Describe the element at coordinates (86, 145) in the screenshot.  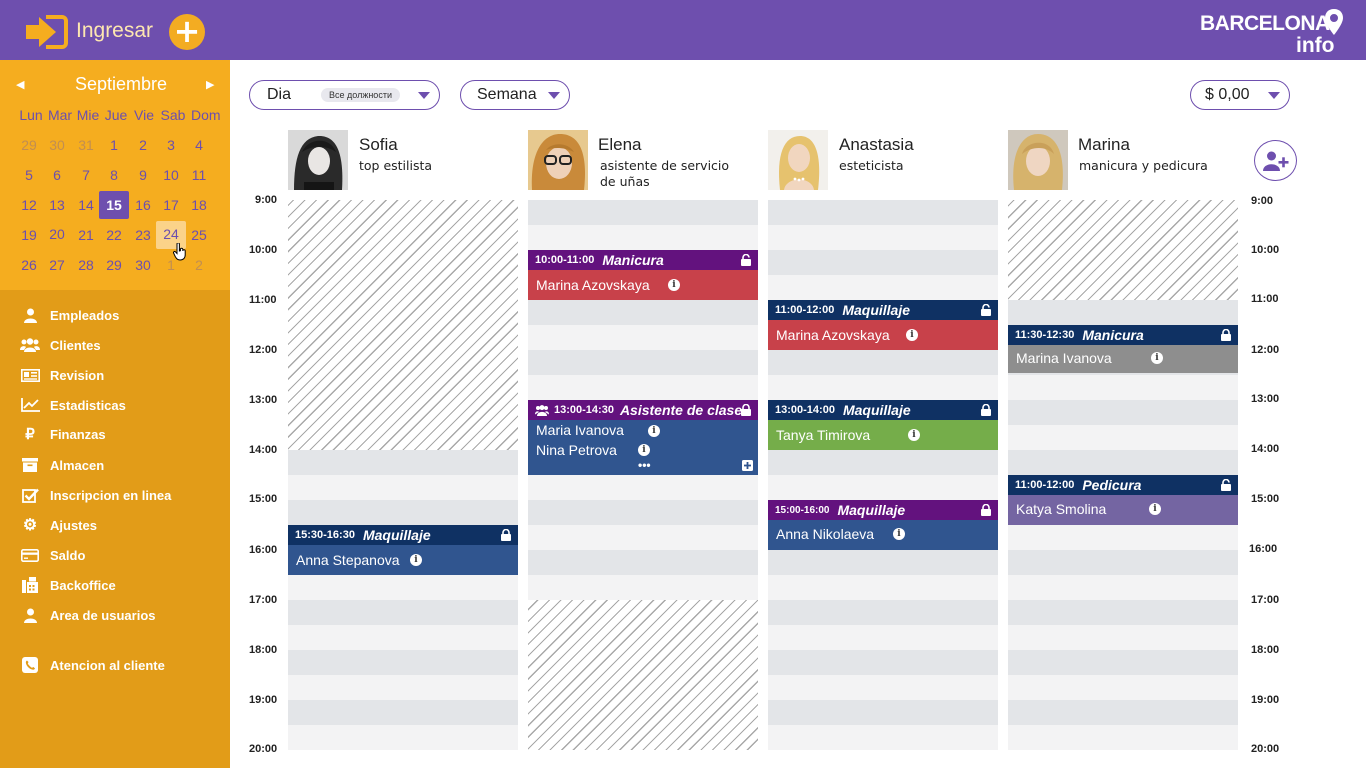
I see `calendar-day: 31` at that location.